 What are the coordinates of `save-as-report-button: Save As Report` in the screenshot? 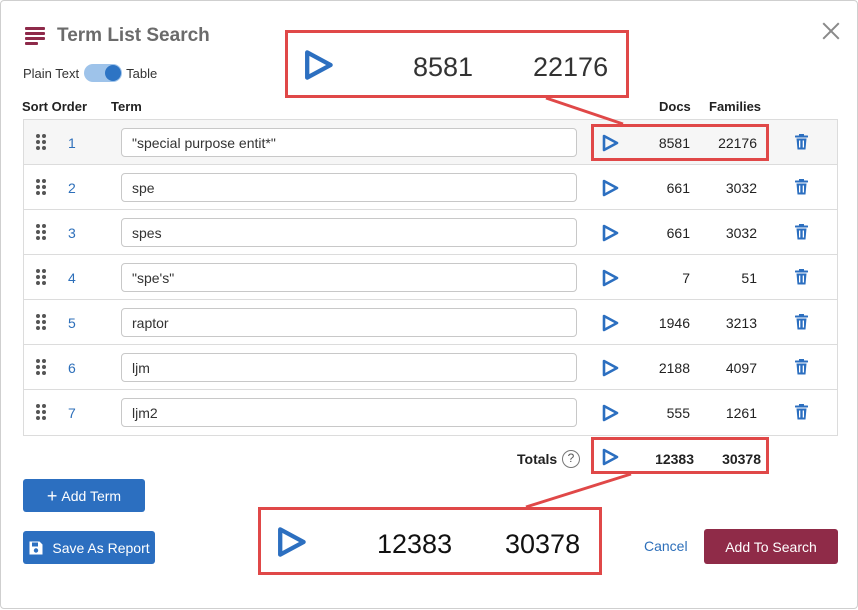 It's located at (89, 547).